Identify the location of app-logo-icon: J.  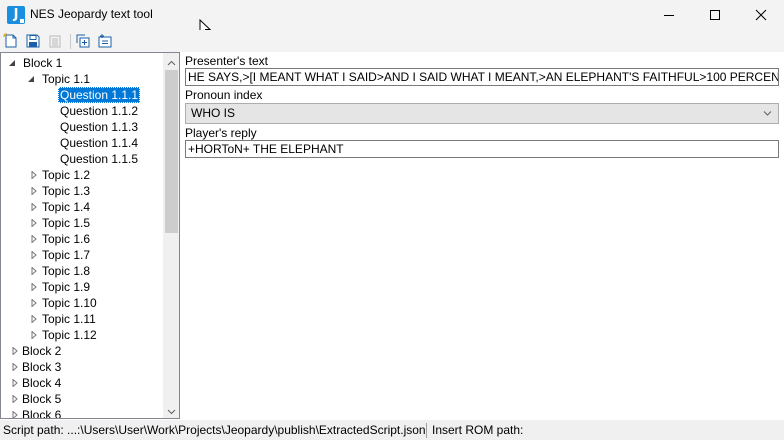
(16, 15).